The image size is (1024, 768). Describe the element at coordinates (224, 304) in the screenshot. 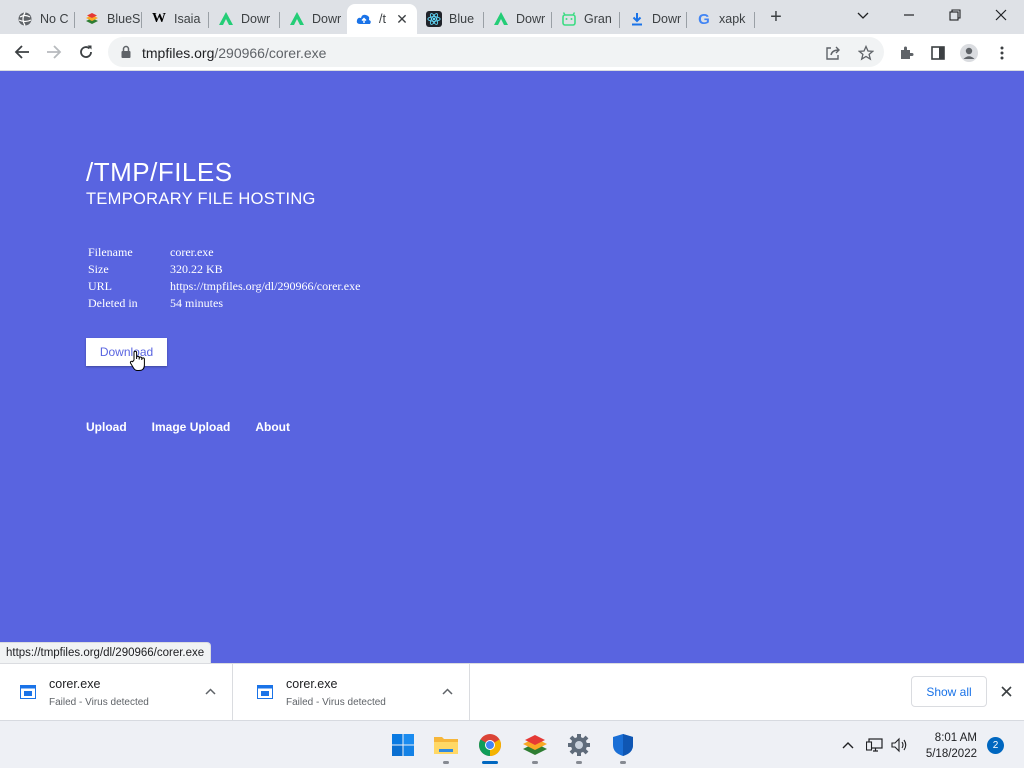

I see `info-row-deleted: Deleted in 54 minutes` at that location.